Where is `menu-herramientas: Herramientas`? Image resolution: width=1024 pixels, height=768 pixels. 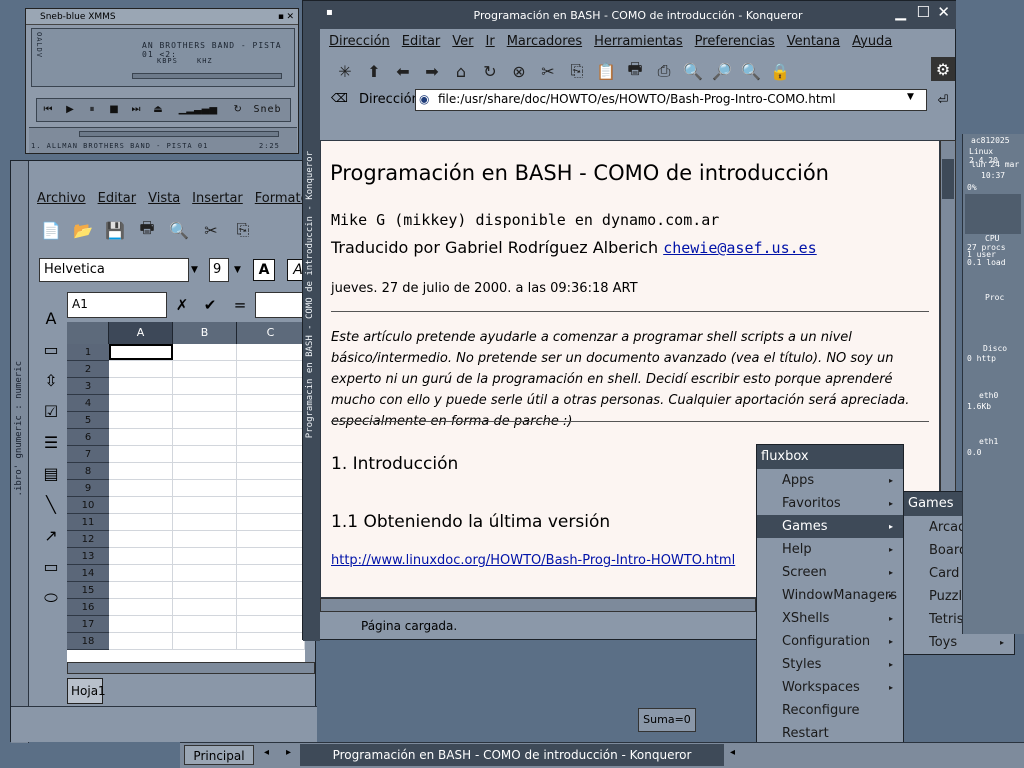 menu-herramientas: Herramientas is located at coordinates (638, 41).